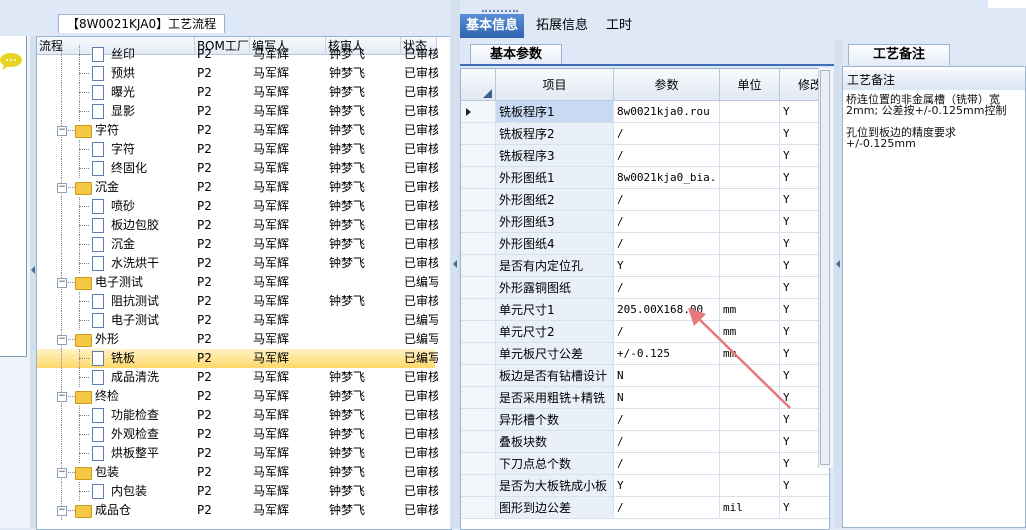 The image size is (1026, 530). I want to click on center-splitter, so click(455, 264).